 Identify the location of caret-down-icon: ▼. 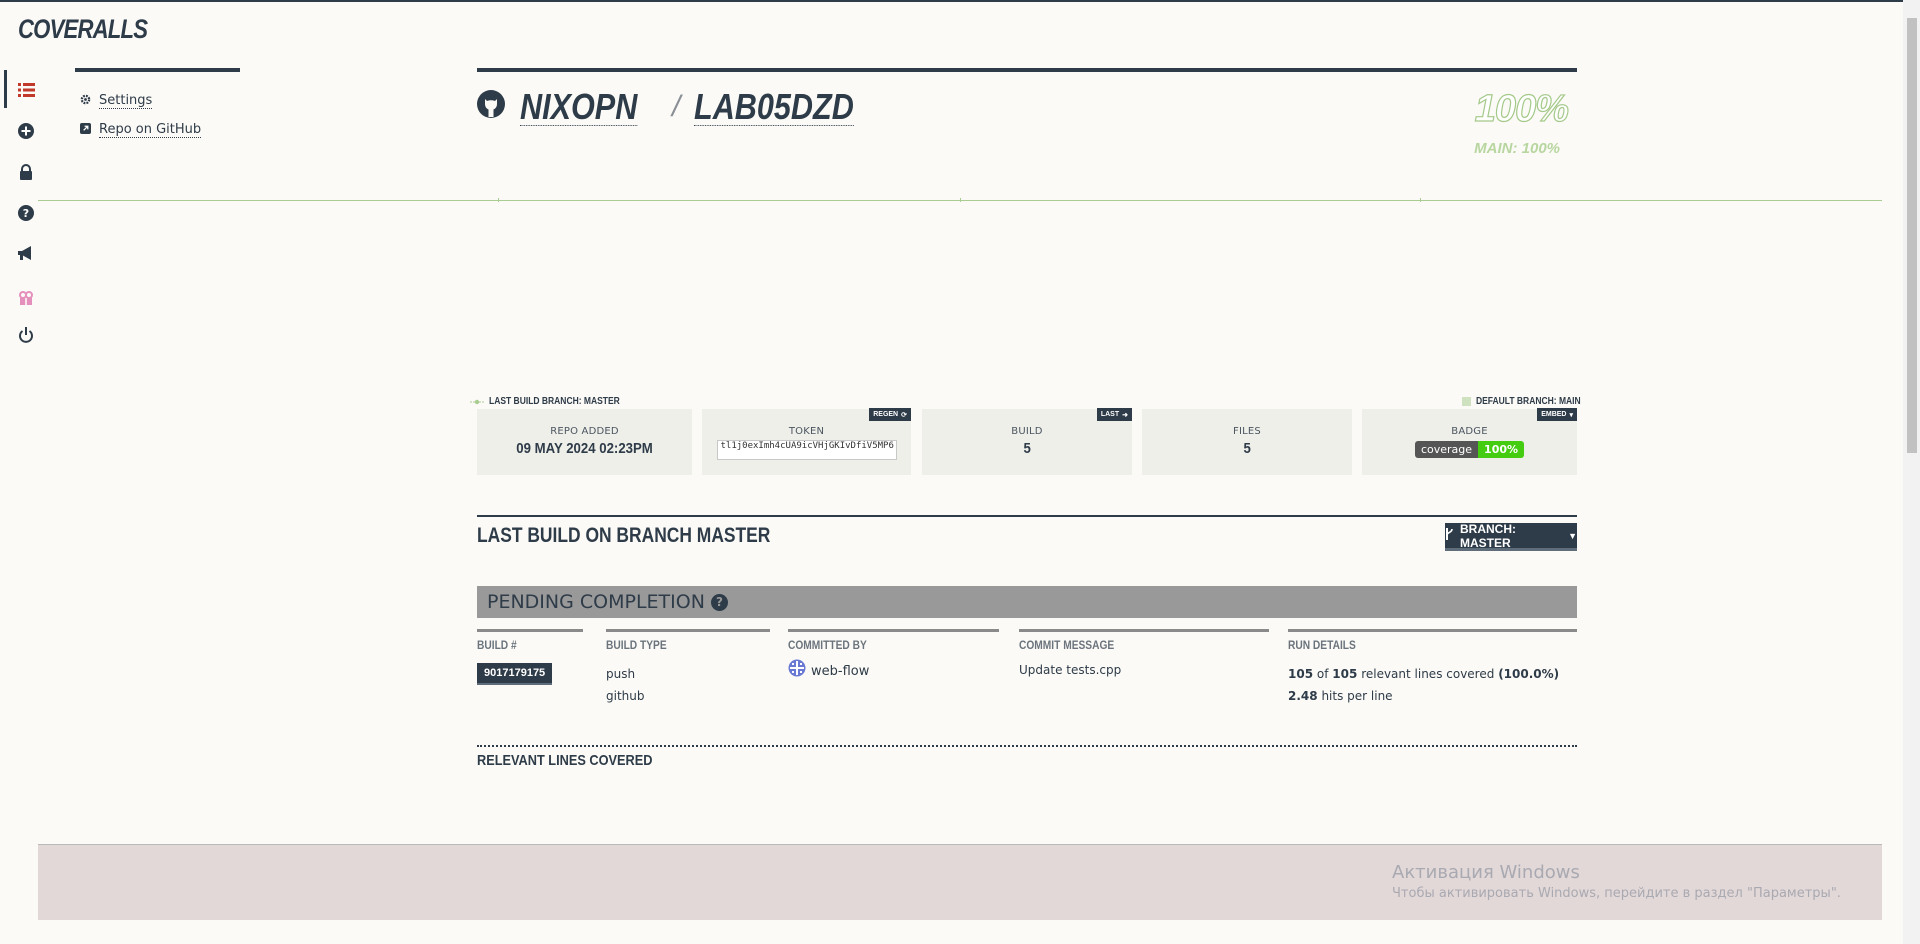
(1572, 535).